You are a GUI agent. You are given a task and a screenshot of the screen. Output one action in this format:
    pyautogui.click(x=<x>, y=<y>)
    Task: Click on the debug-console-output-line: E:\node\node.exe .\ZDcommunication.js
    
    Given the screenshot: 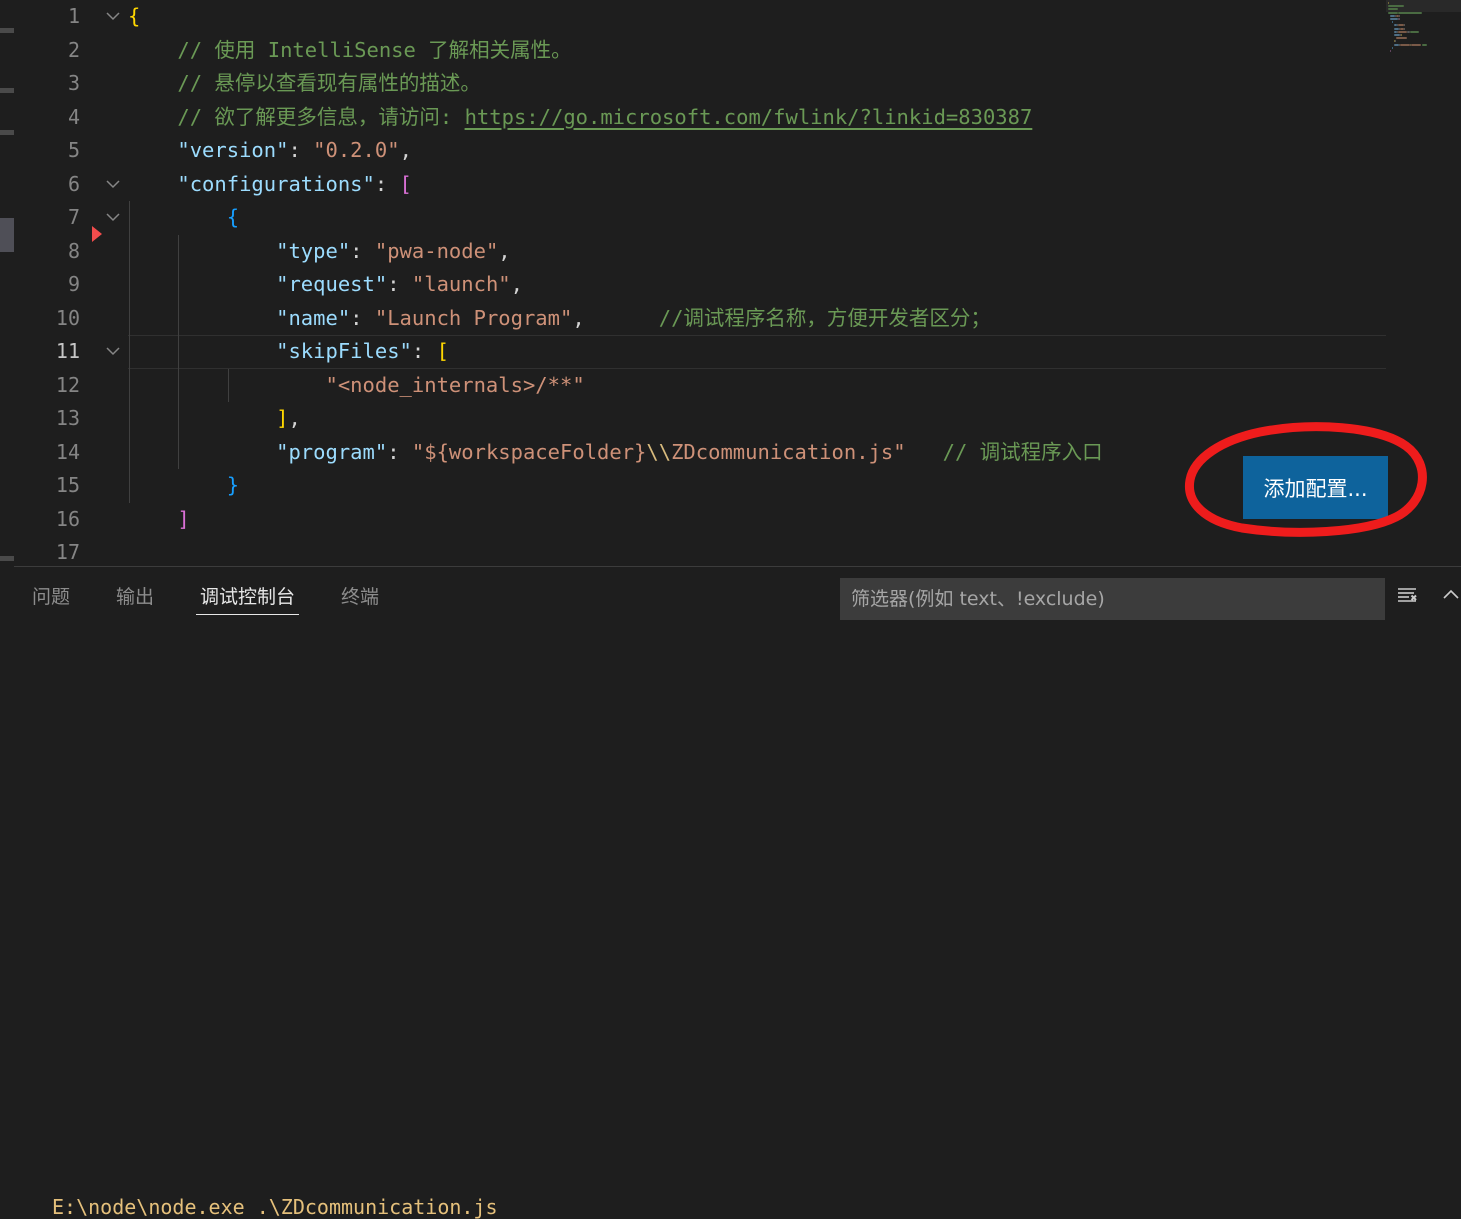 What is the action you would take?
    pyautogui.click(x=275, y=1207)
    